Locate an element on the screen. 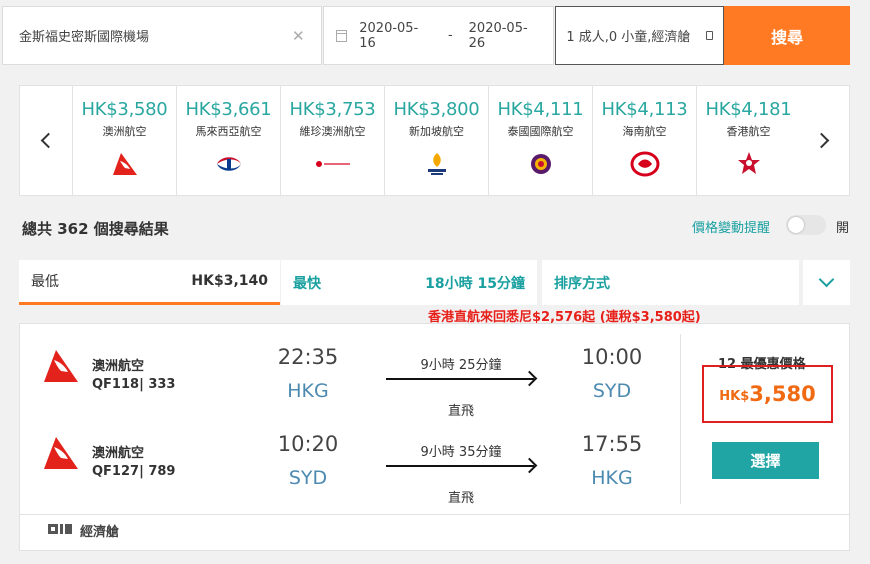 The image size is (870, 564). sort-dropdown-button is located at coordinates (826, 282).